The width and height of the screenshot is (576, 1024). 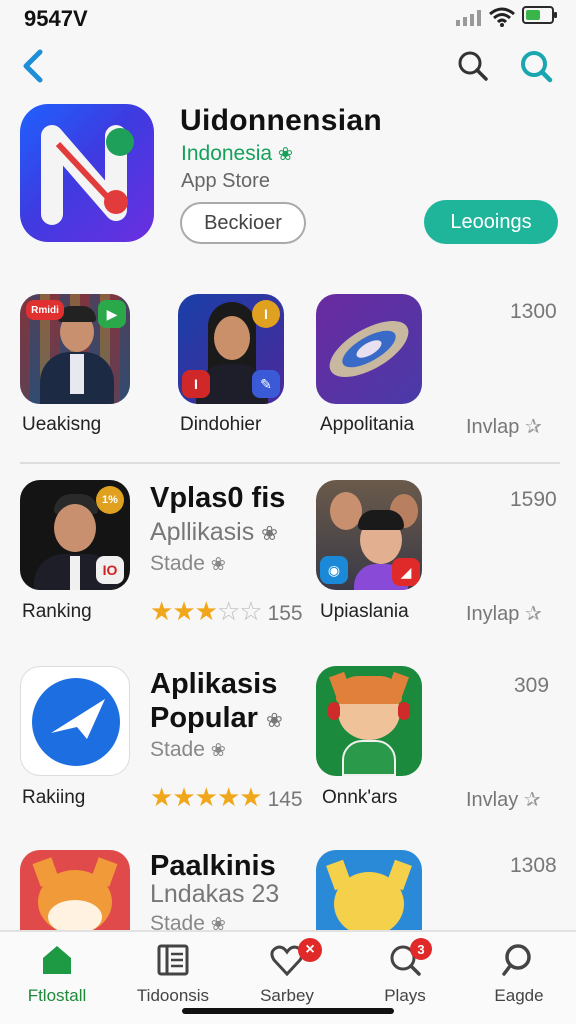 What do you see at coordinates (367, 425) in the screenshot?
I see `app-label: Appolitania` at bounding box center [367, 425].